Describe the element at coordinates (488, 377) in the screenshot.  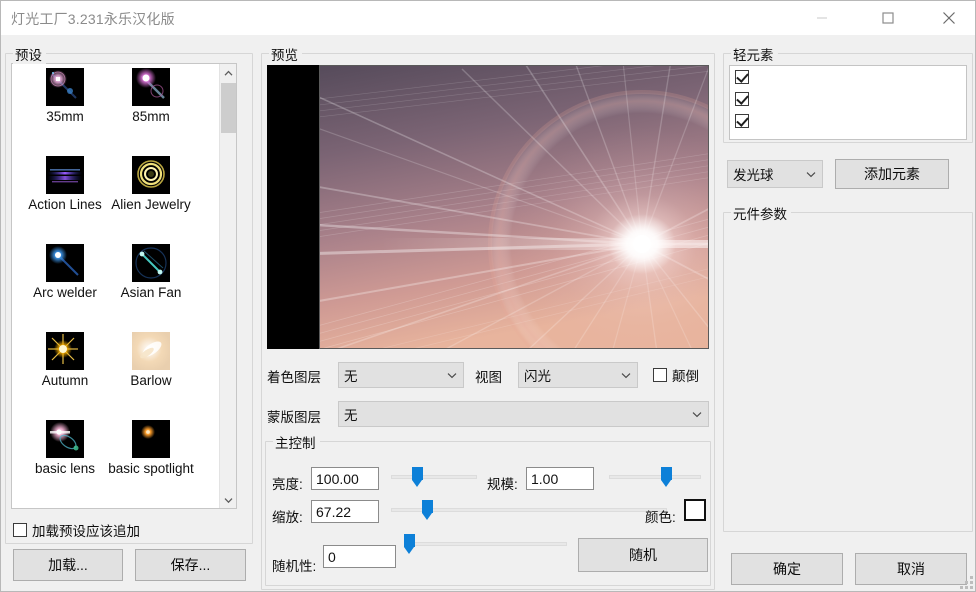
I see `view-label: 视图` at that location.